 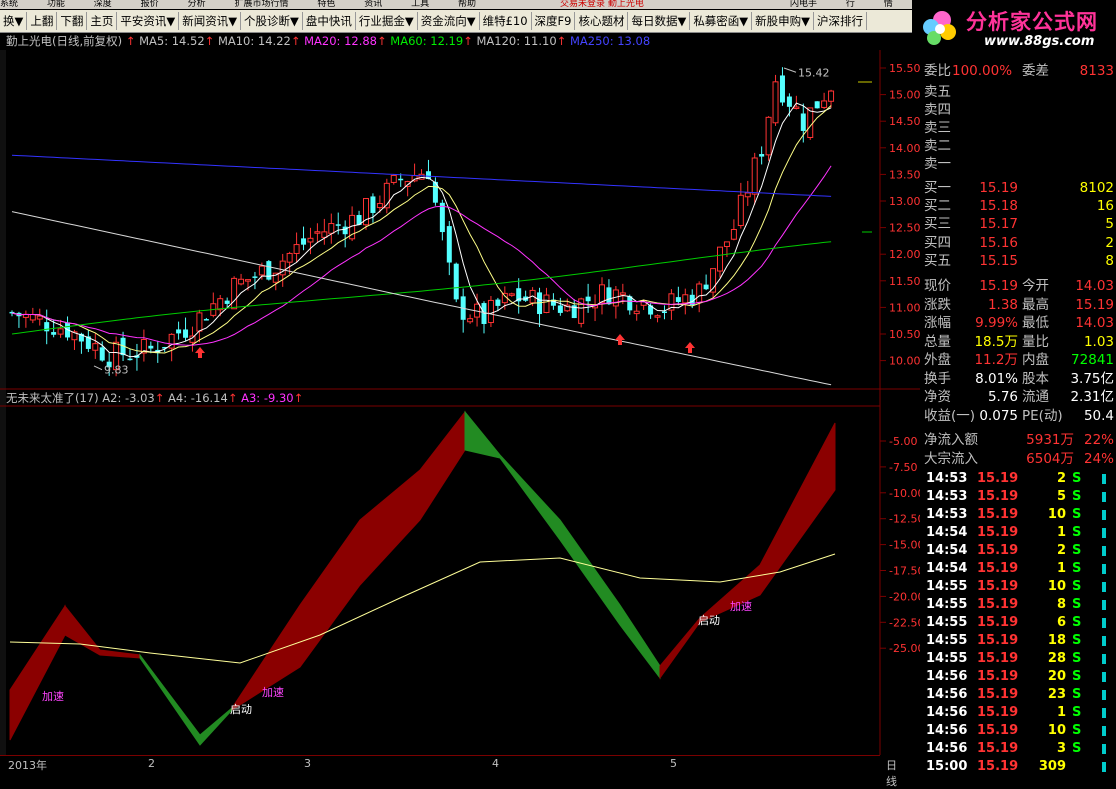 I want to click on stat-row: 收益(一) 0.075 PE(动) 50.4, so click(x=1019, y=416).